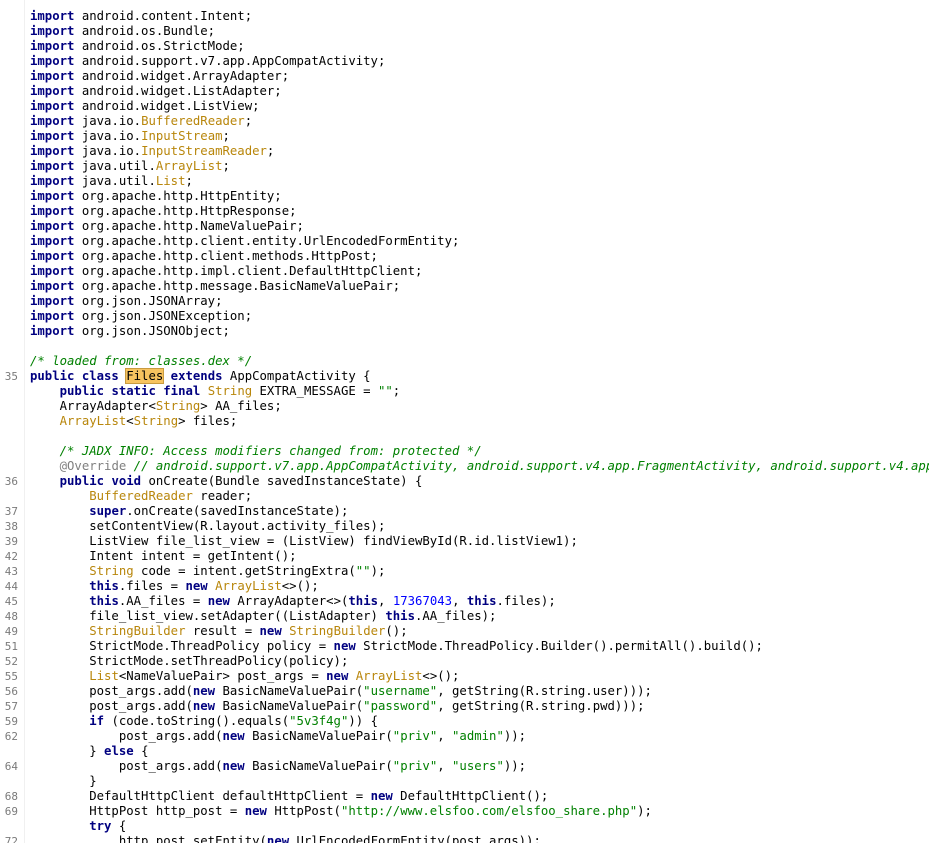  I want to click on code-line: ArrayAdapter<String> AA_files;, so click(464, 406).